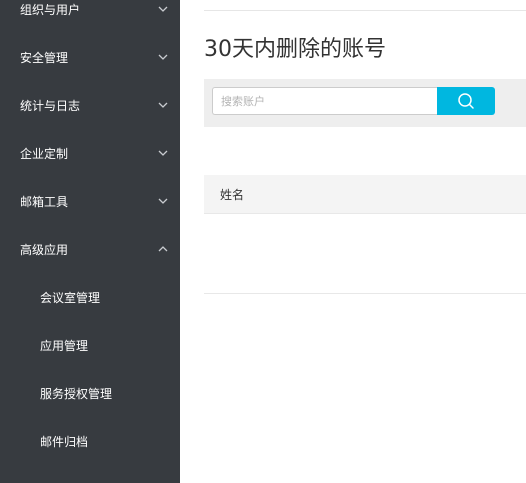  What do you see at coordinates (365, 254) in the screenshot?
I see `table-body` at bounding box center [365, 254].